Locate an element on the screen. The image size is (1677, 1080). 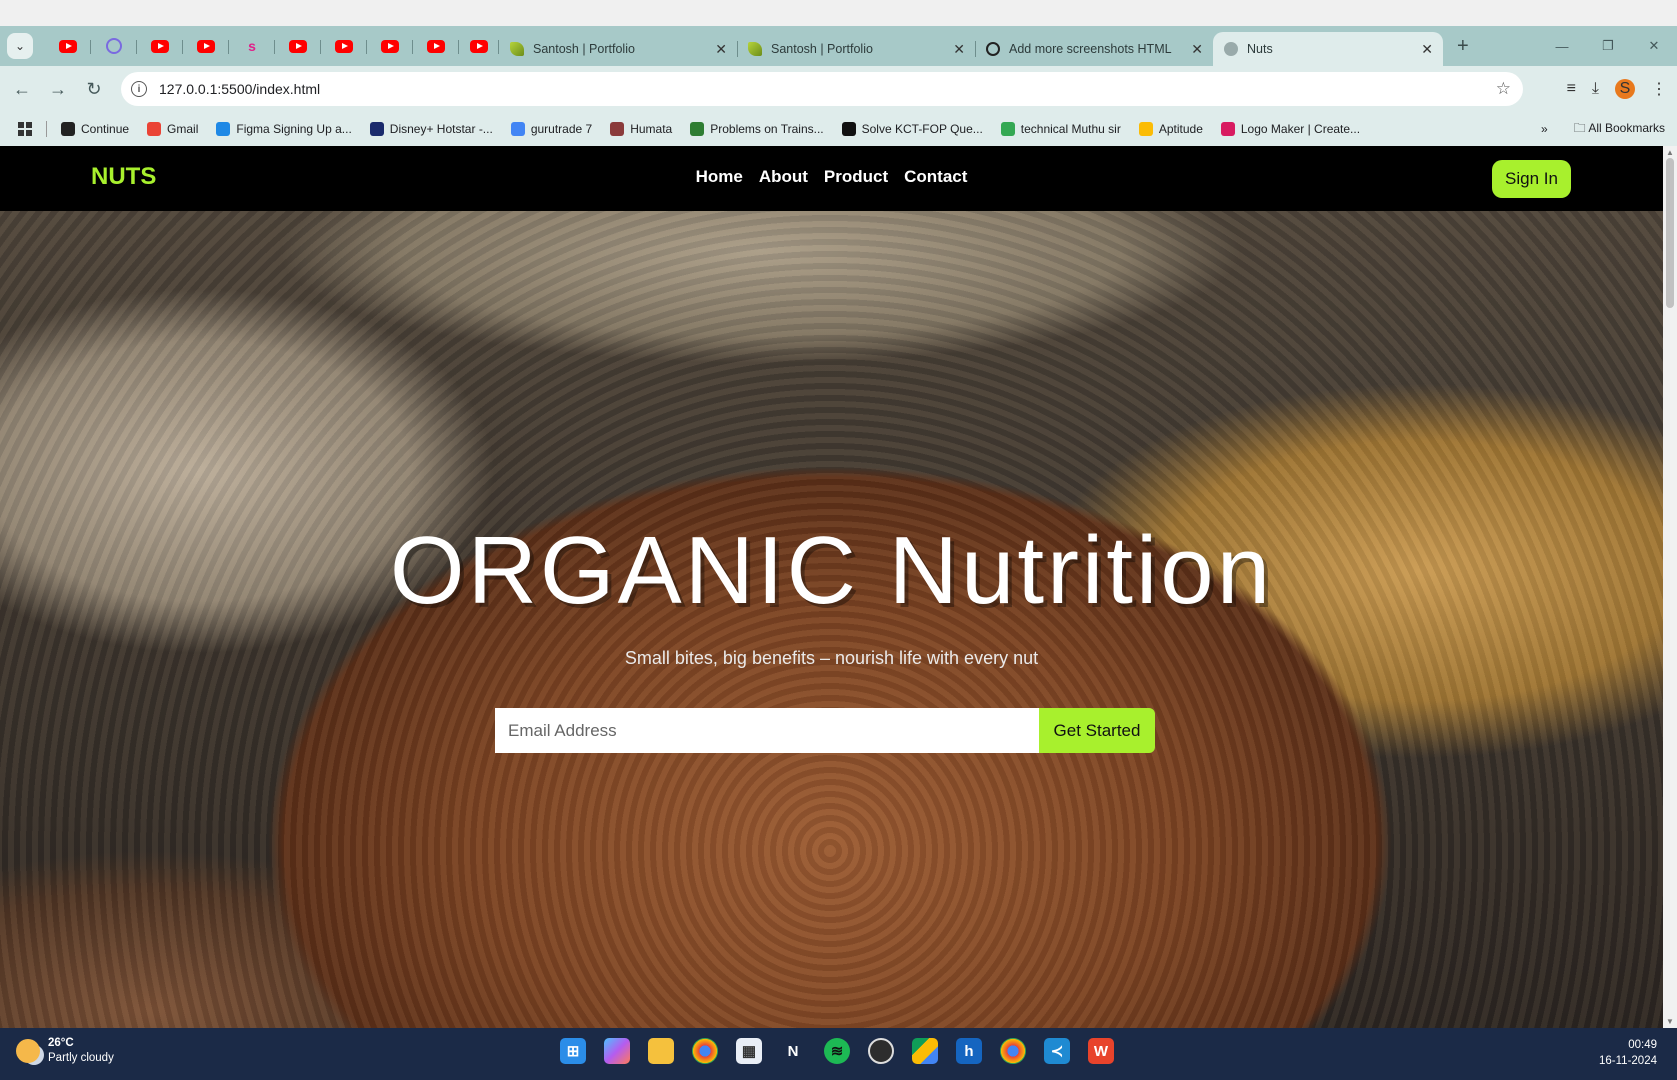
taskbar-apps: ⊞ ▦ N ≋ h ≺ W is located at coordinates (837, 1051).